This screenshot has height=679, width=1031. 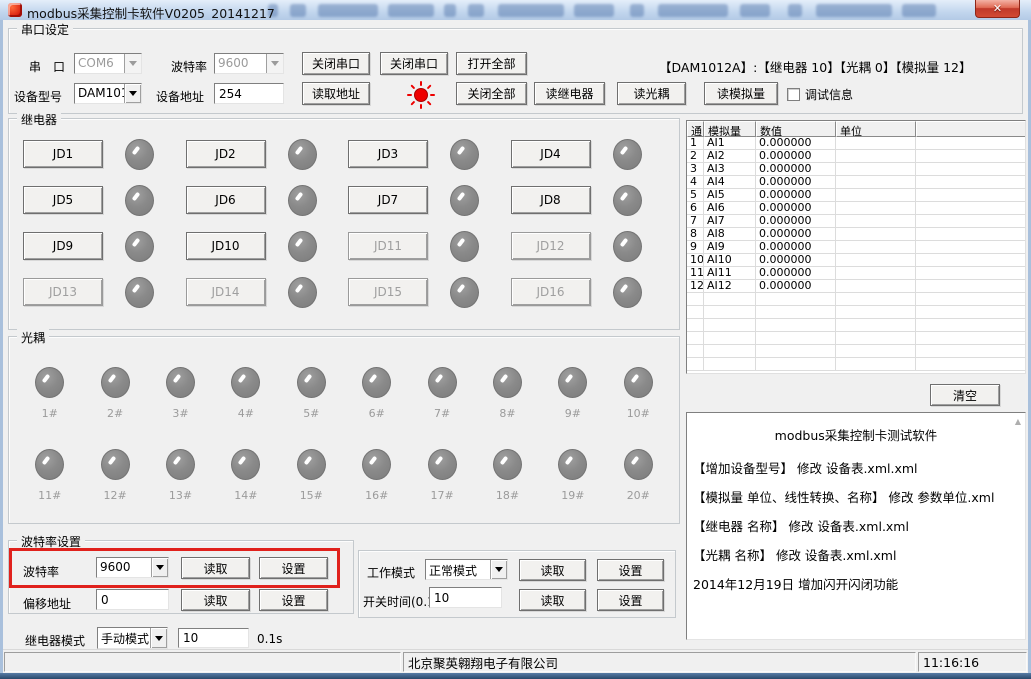 What do you see at coordinates (569, 93) in the screenshot?
I see `read-relay-button: 读继电器` at bounding box center [569, 93].